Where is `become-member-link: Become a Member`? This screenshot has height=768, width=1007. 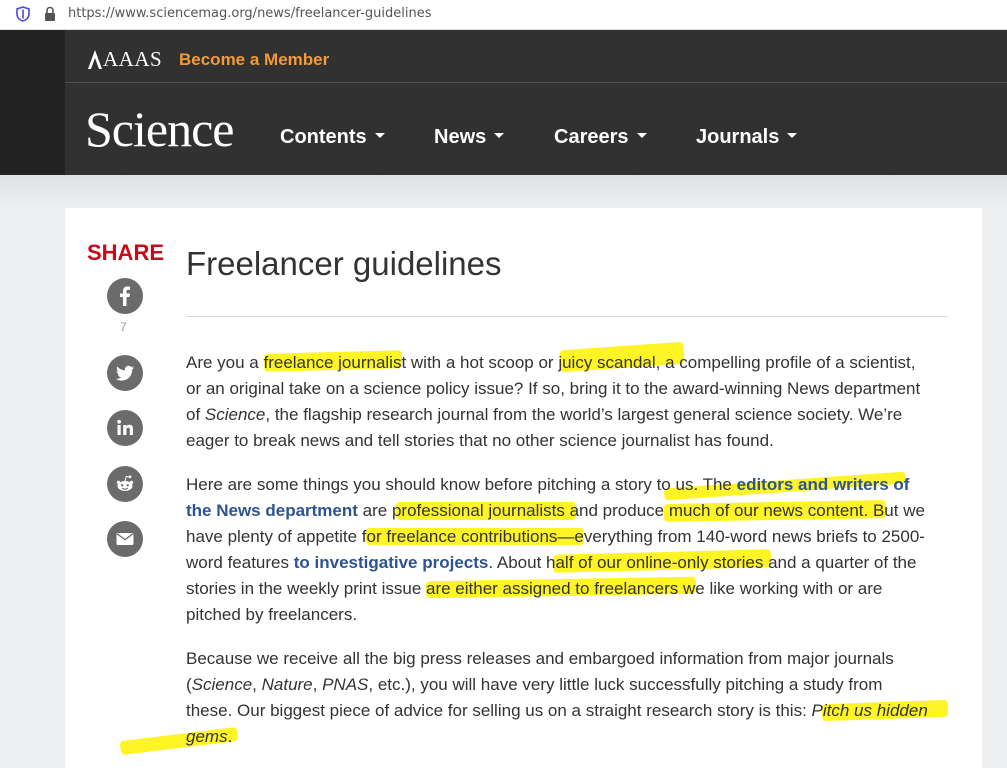
become-member-link: Become a Member is located at coordinates (254, 60).